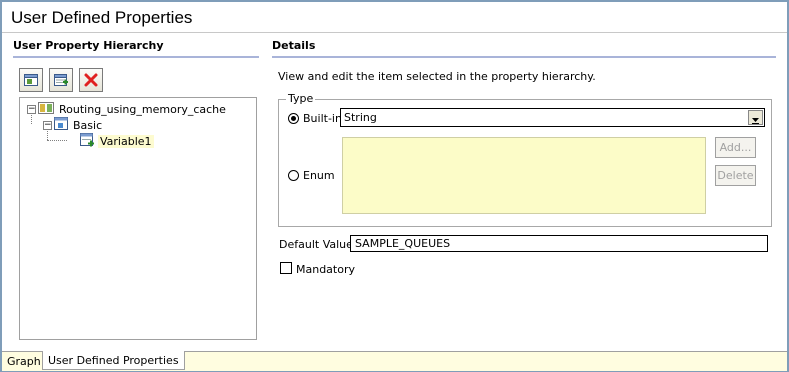  I want to click on add-group-button, so click(31, 80).